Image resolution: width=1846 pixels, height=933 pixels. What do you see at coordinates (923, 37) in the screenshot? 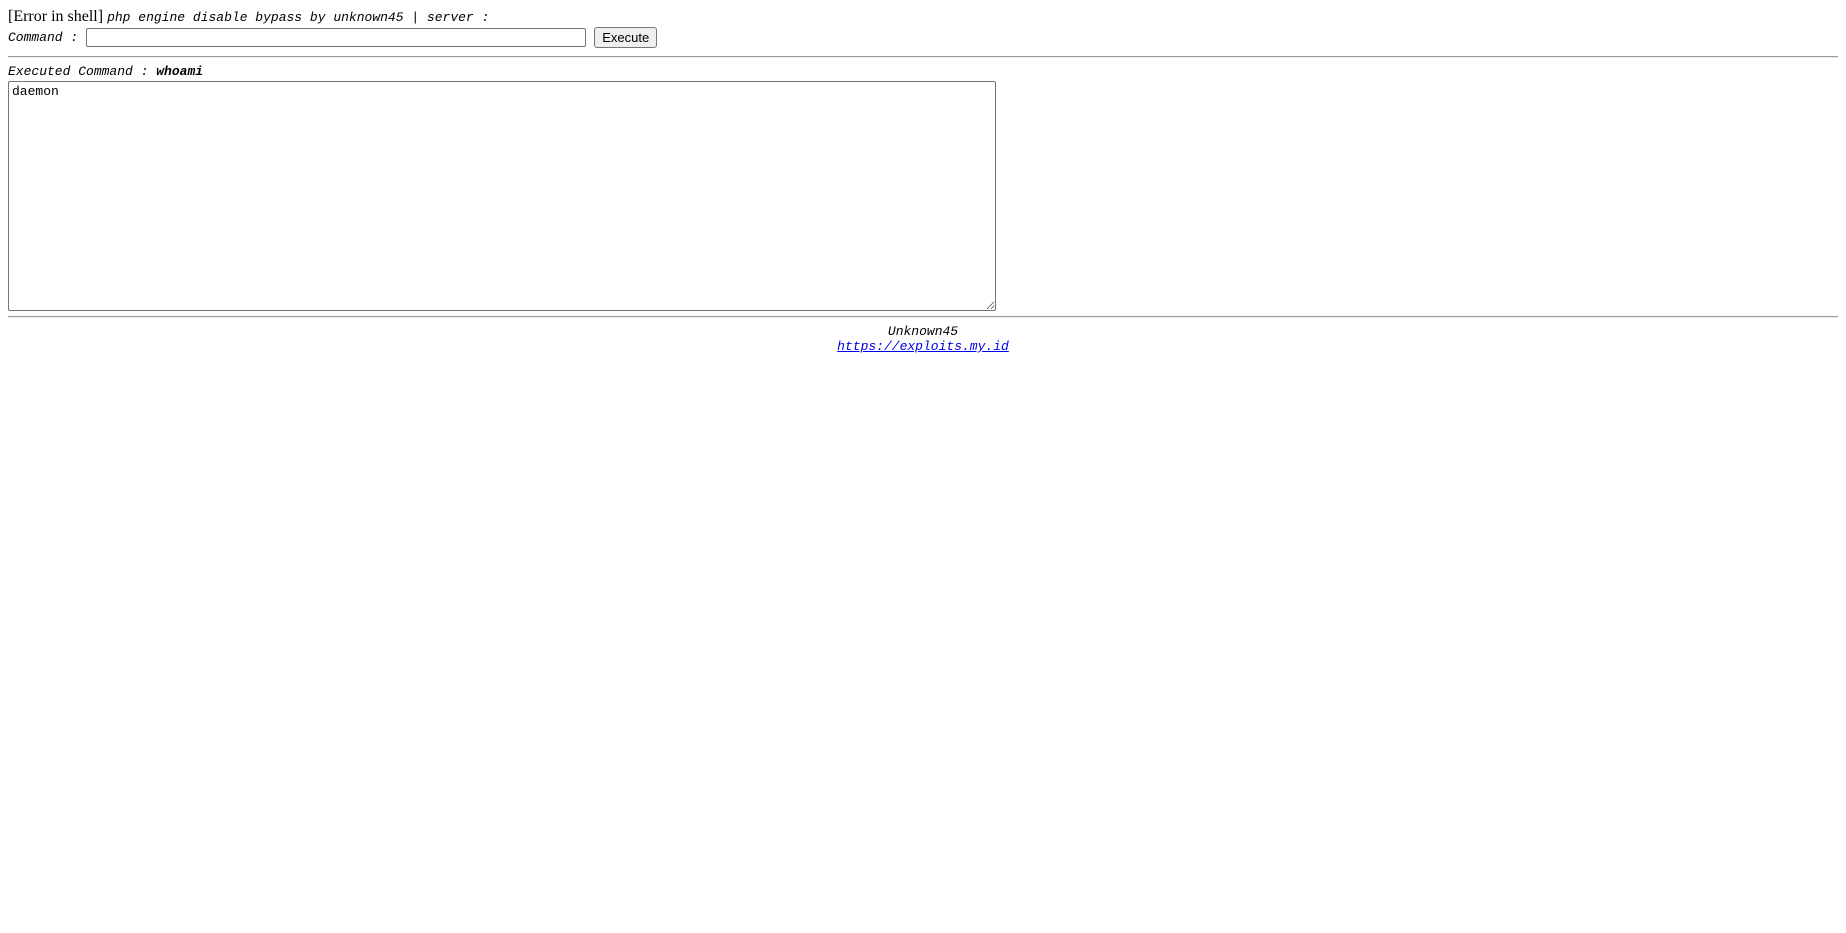
I see `command-form: Command : Execute` at bounding box center [923, 37].